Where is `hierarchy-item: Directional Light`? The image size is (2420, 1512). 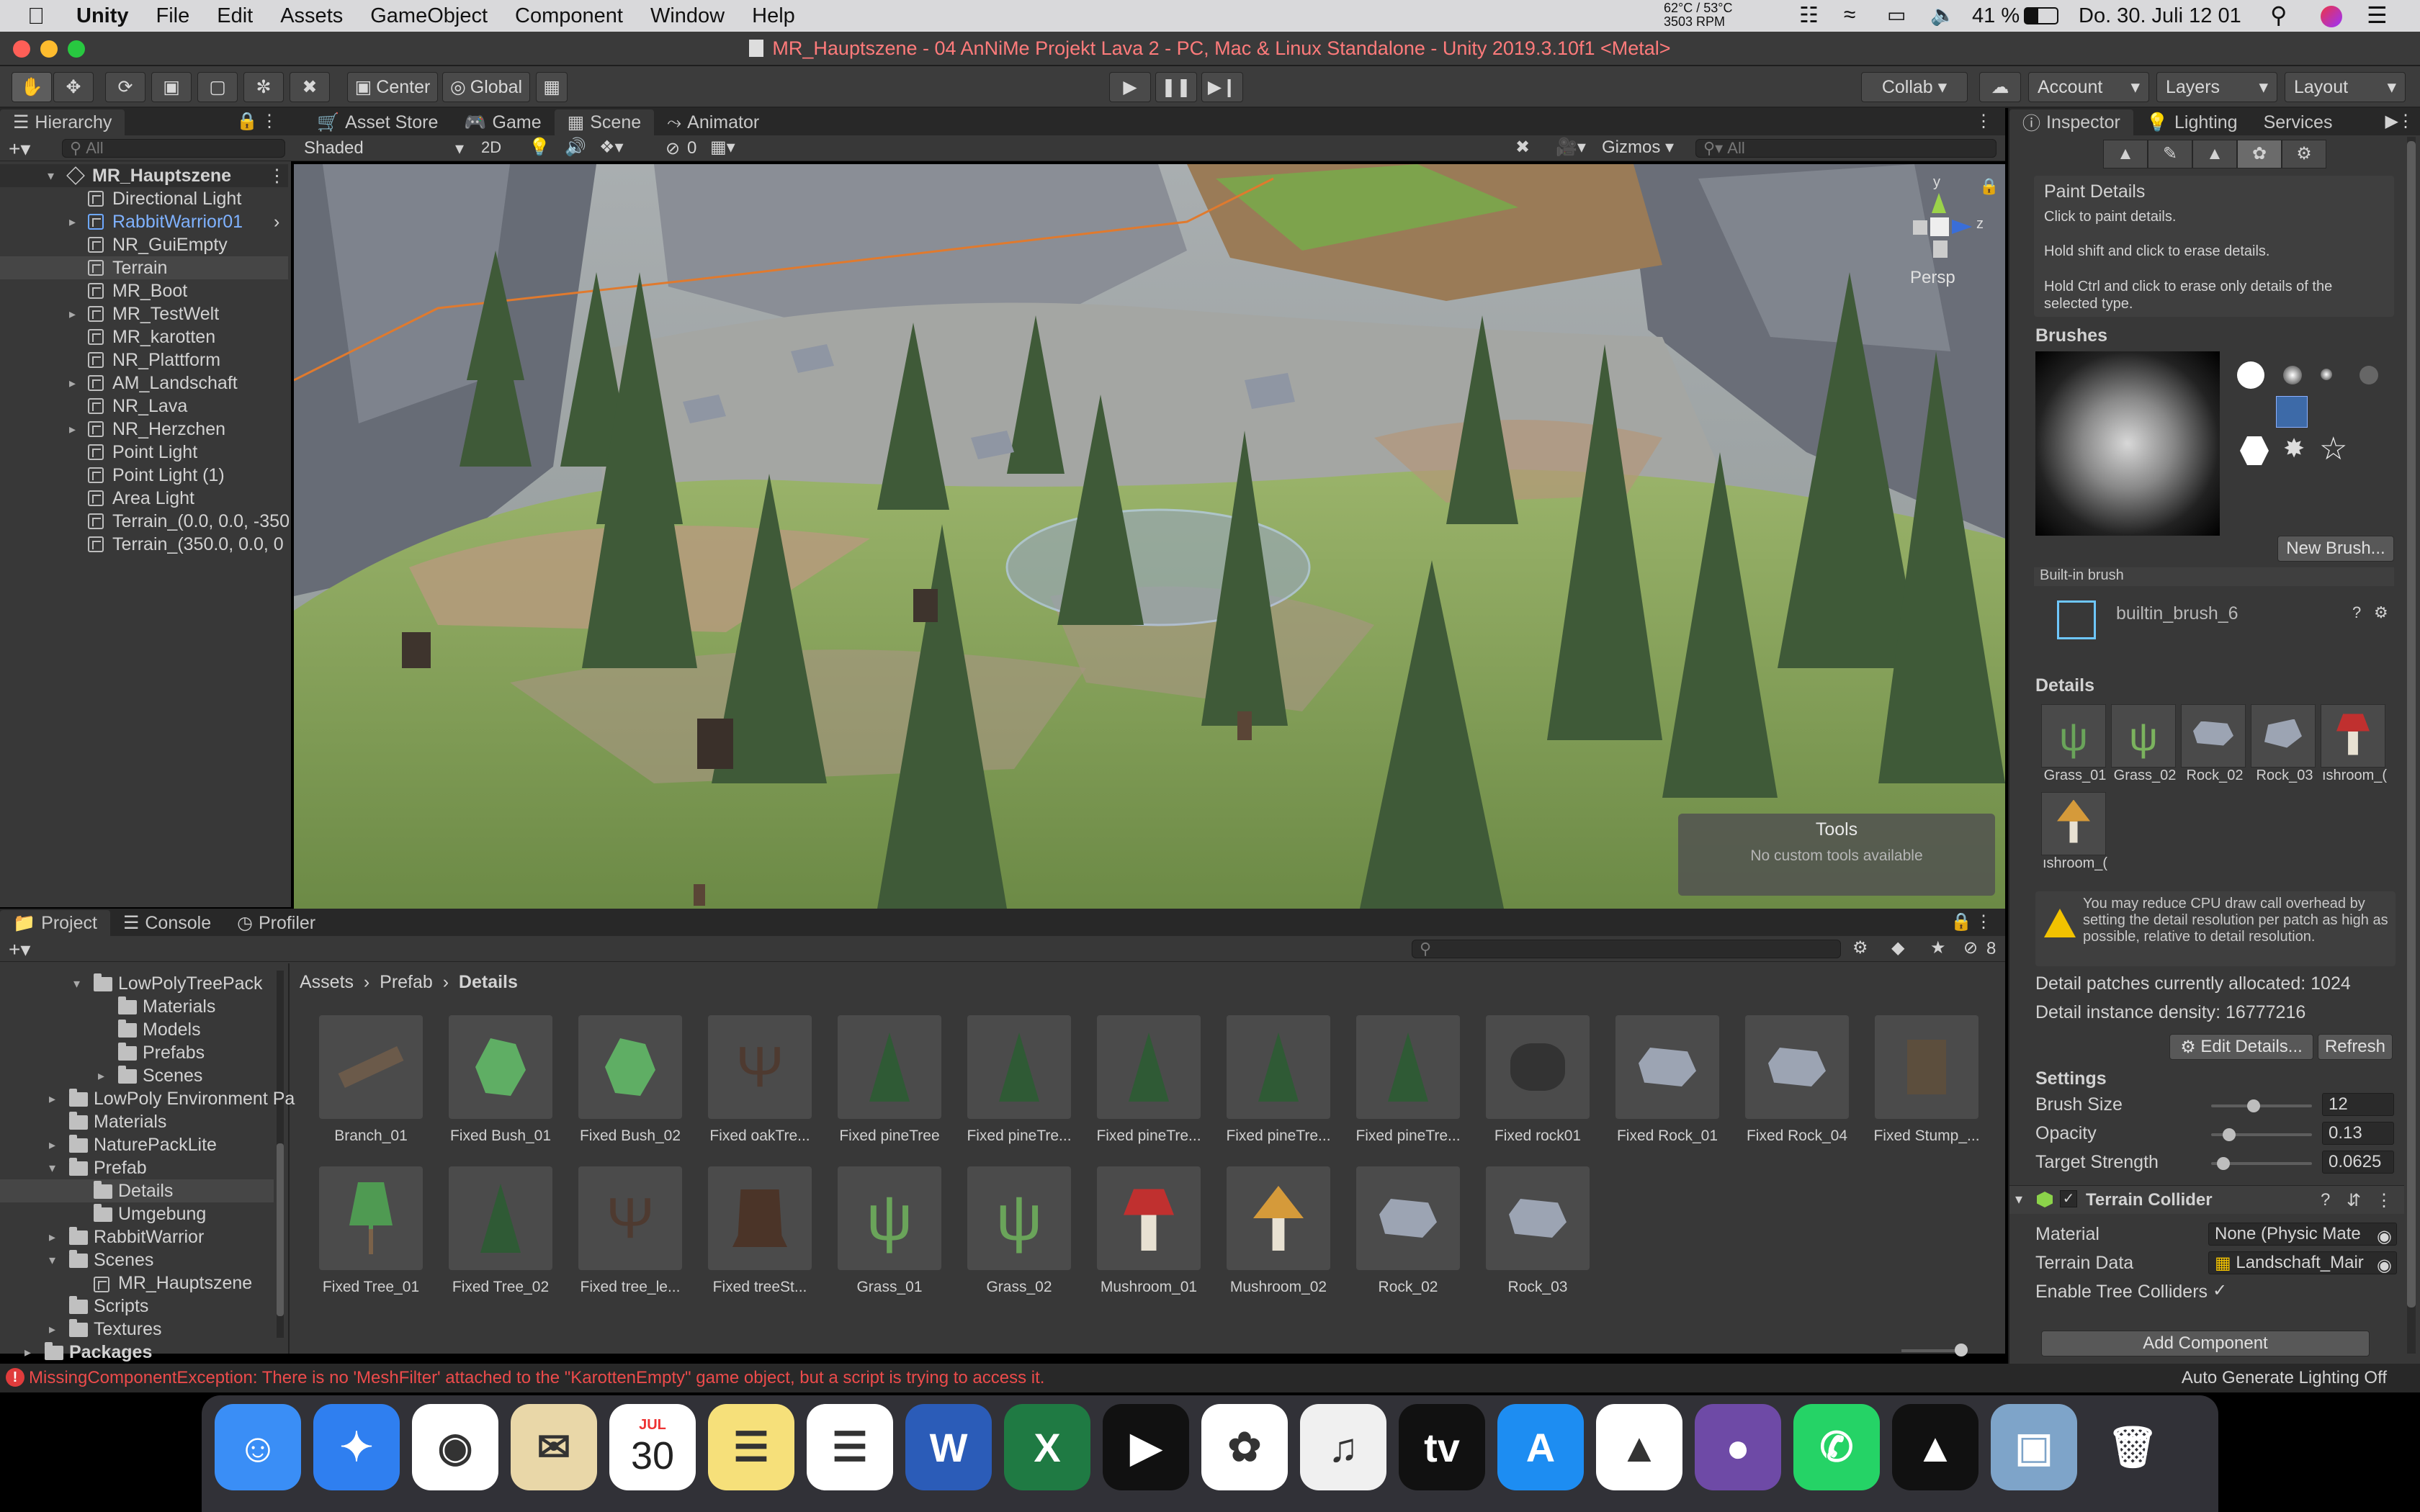 hierarchy-item: Directional Light is located at coordinates (144, 198).